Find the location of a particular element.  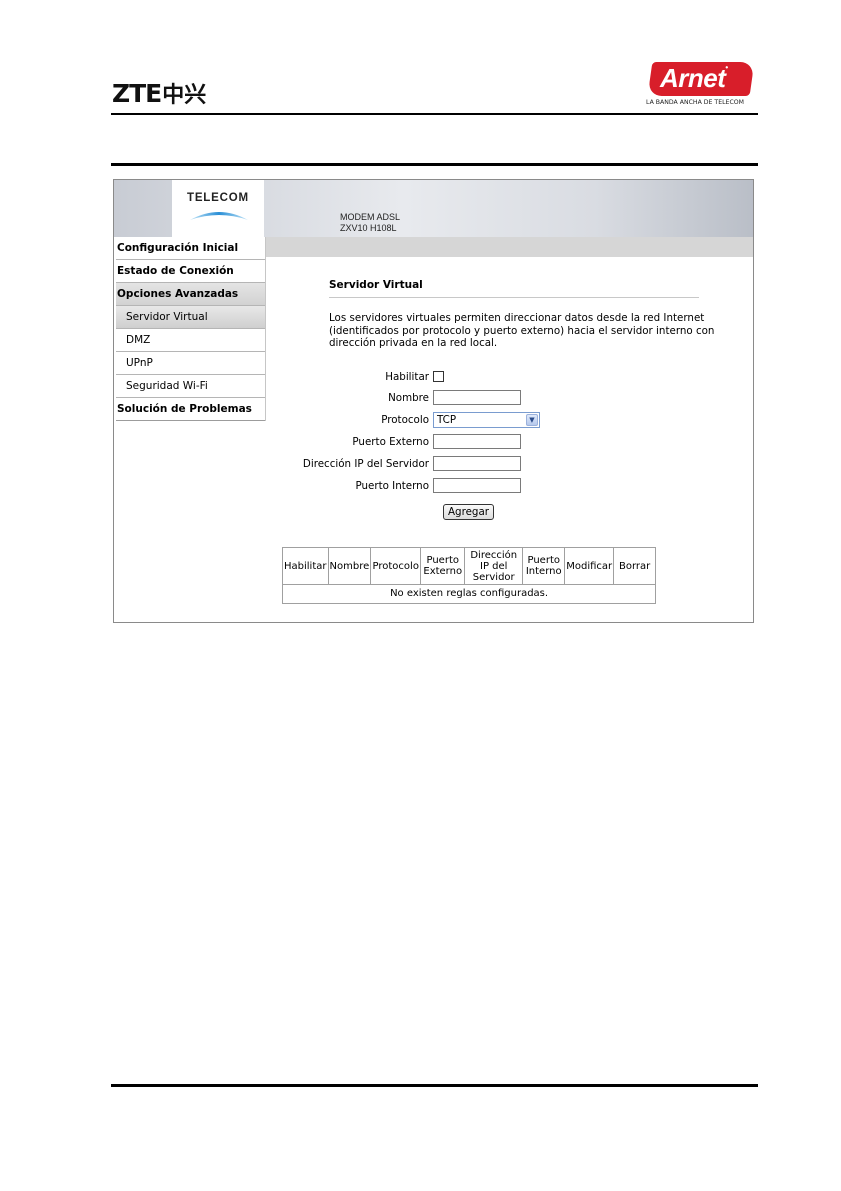

col-header-ip-line2: IP del is located at coordinates (494, 566).